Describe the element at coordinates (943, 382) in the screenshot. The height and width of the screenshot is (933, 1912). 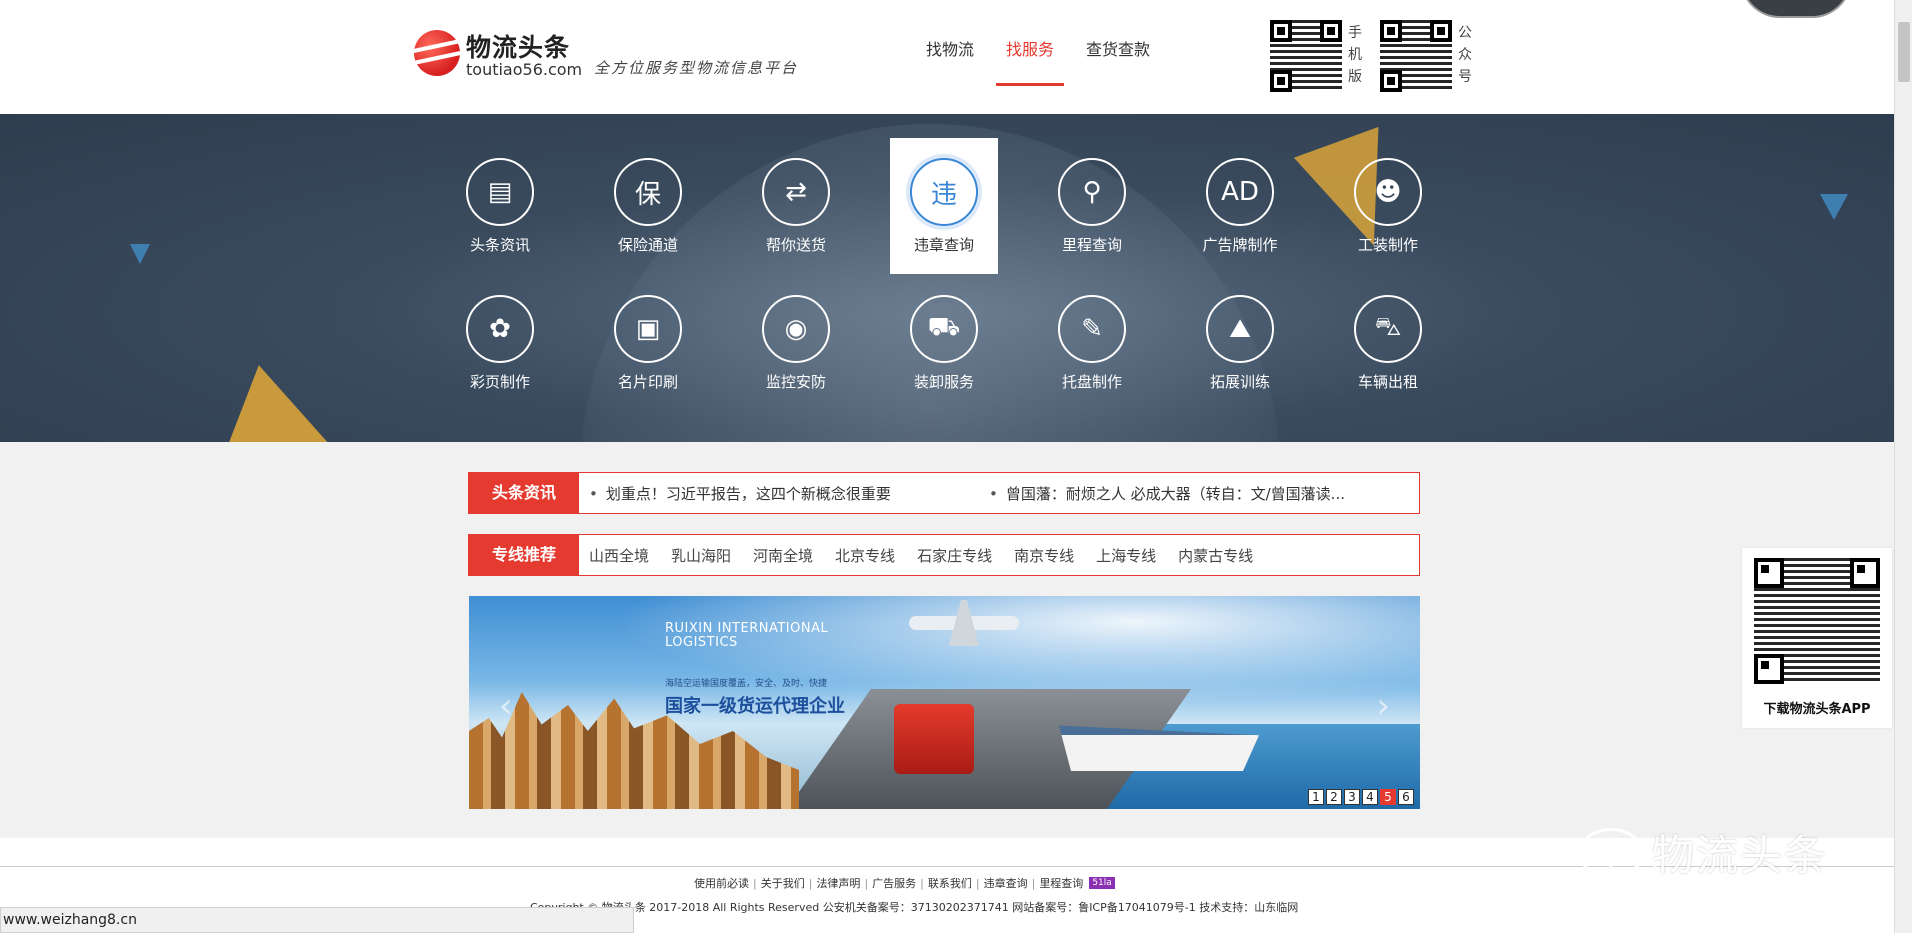
I see `service-label: 装卸服务` at that location.